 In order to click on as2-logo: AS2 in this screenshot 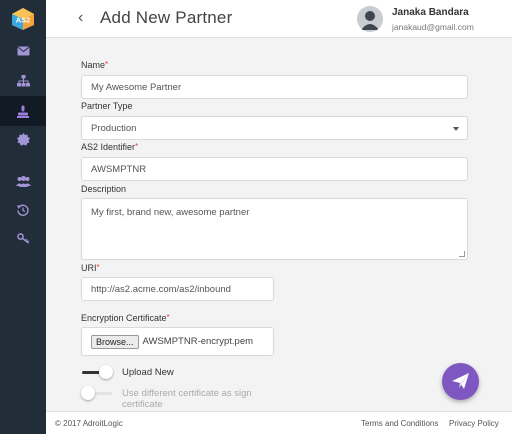, I will do `click(23, 19)`.